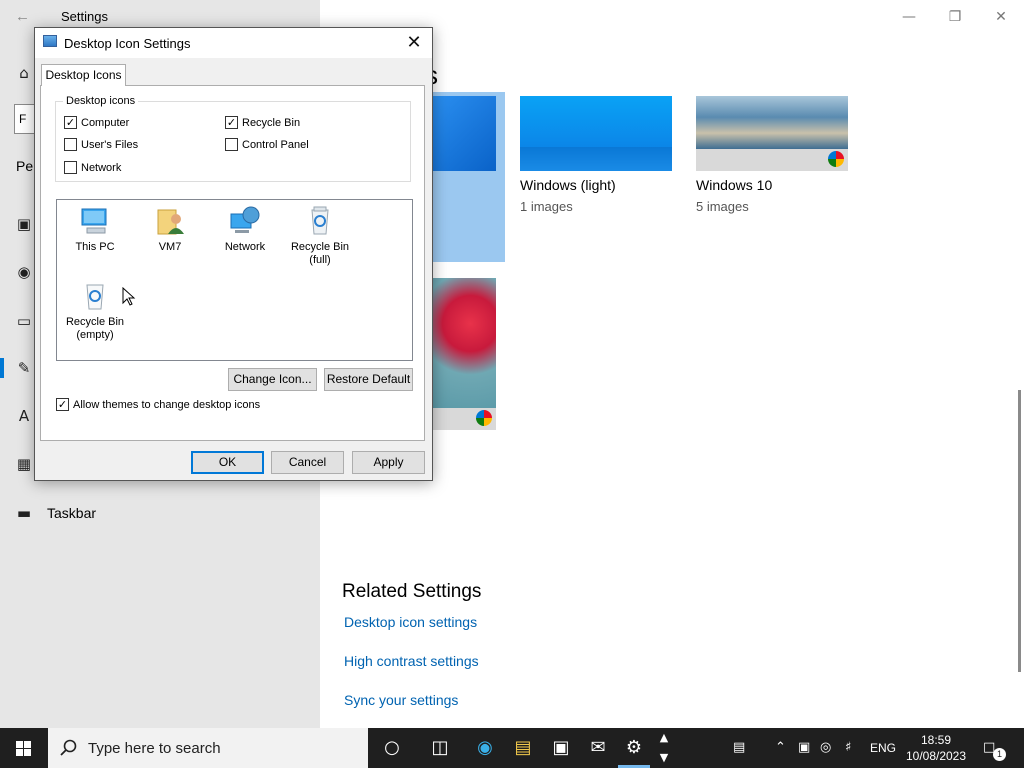  What do you see at coordinates (734, 185) in the screenshot?
I see `theme-name-windows-10: Windows 10` at bounding box center [734, 185].